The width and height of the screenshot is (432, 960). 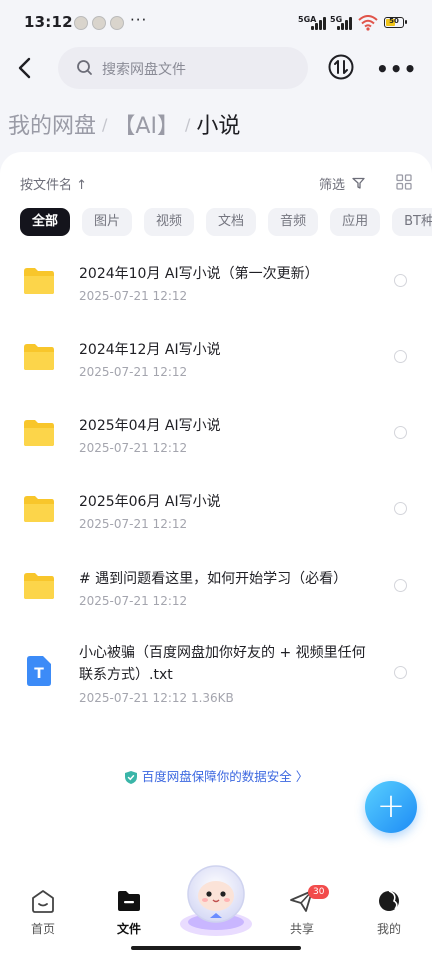 What do you see at coordinates (404, 182) in the screenshot?
I see `grid-view-icon` at bounding box center [404, 182].